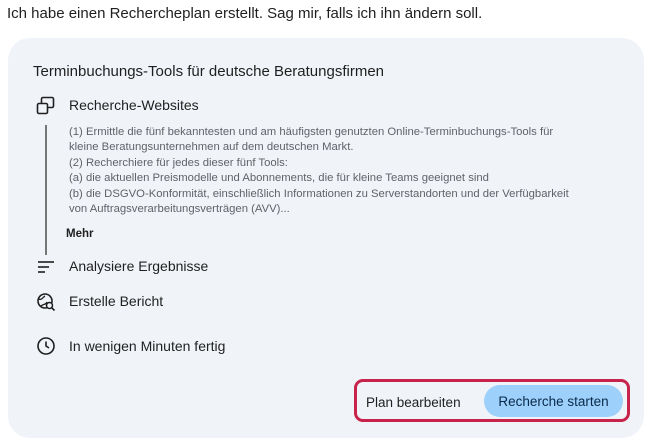 This screenshot has height=445, width=652. I want to click on edit-plan-button: Plan bearbeiten, so click(413, 403).